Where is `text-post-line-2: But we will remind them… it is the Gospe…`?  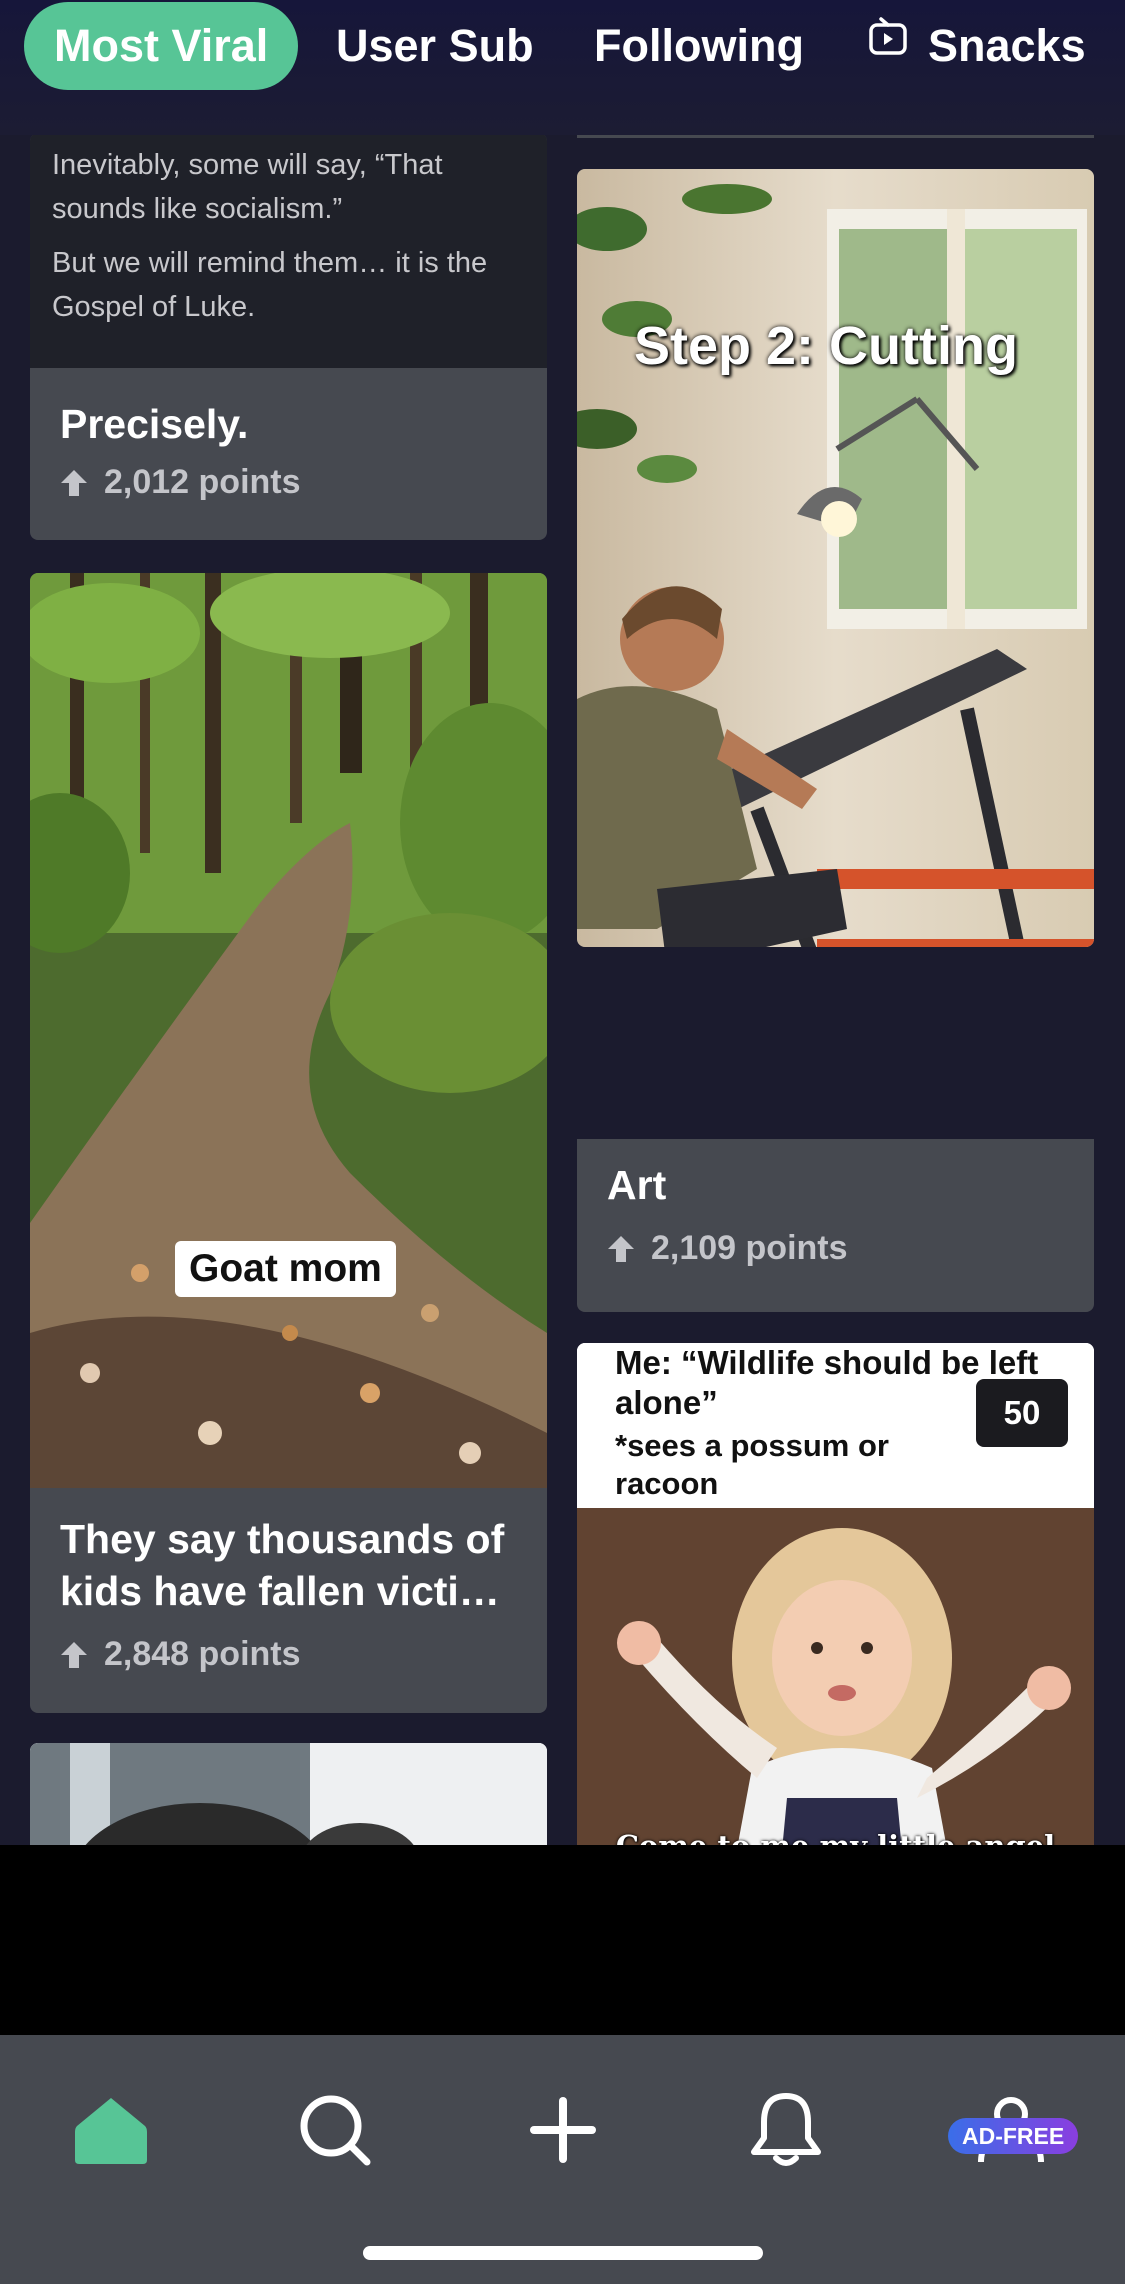
text-post-line-2: But we will remind them… it is the Gospe… is located at coordinates (270, 285).